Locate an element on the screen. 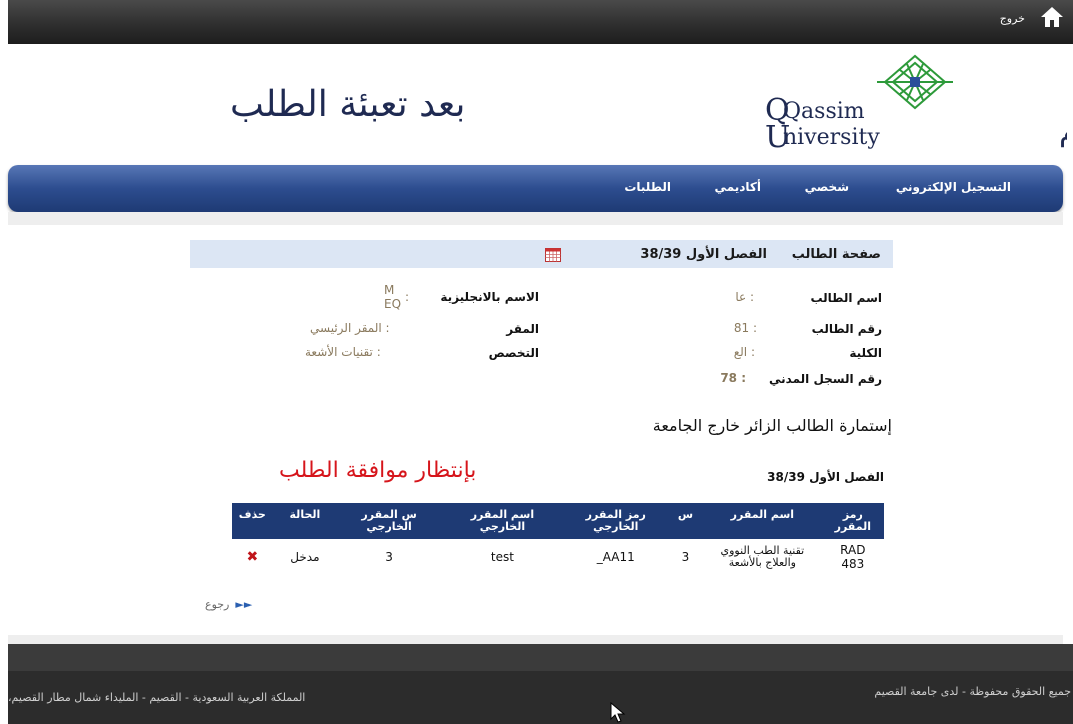 The width and height of the screenshot is (1073, 724). footer-rights: جميع الحقوق محفوظة - لدى جامعة القصيم is located at coordinates (972, 691).